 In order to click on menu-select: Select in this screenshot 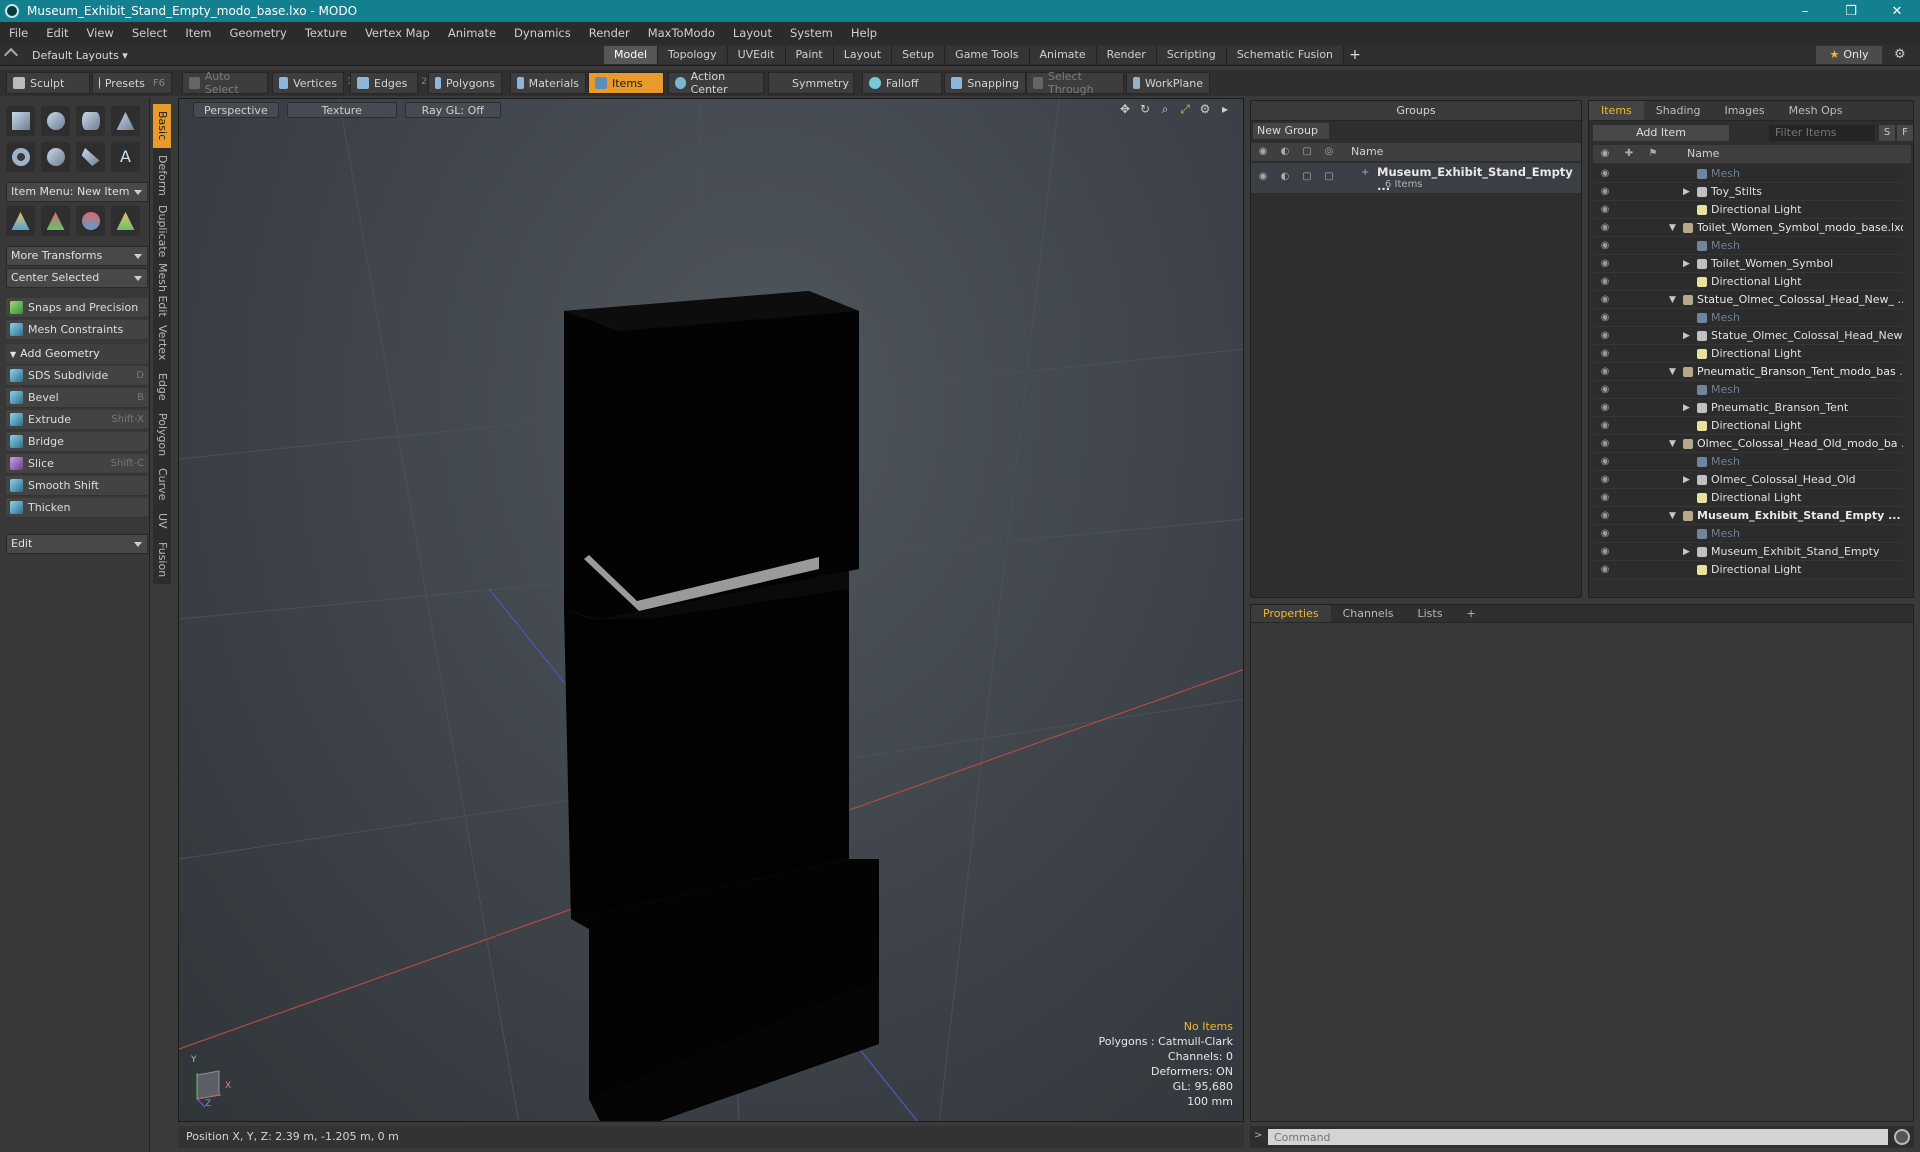, I will do `click(149, 33)`.